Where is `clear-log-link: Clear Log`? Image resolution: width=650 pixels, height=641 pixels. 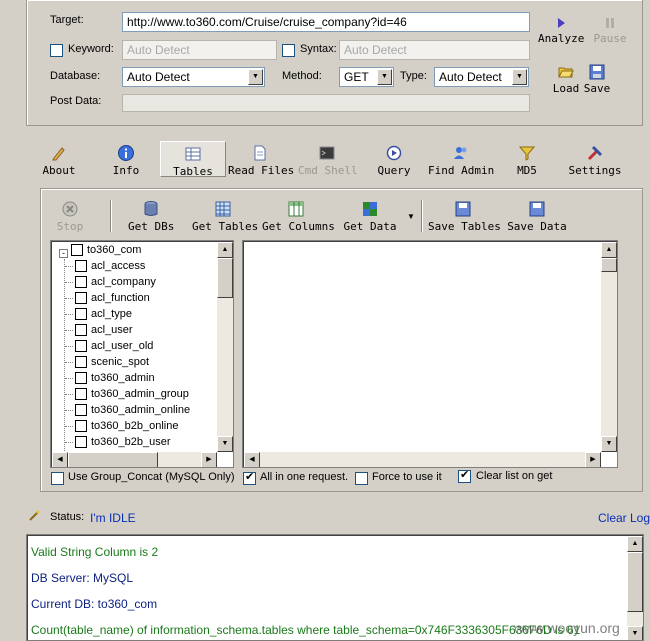
clear-log-link: Clear Log is located at coordinates (624, 518).